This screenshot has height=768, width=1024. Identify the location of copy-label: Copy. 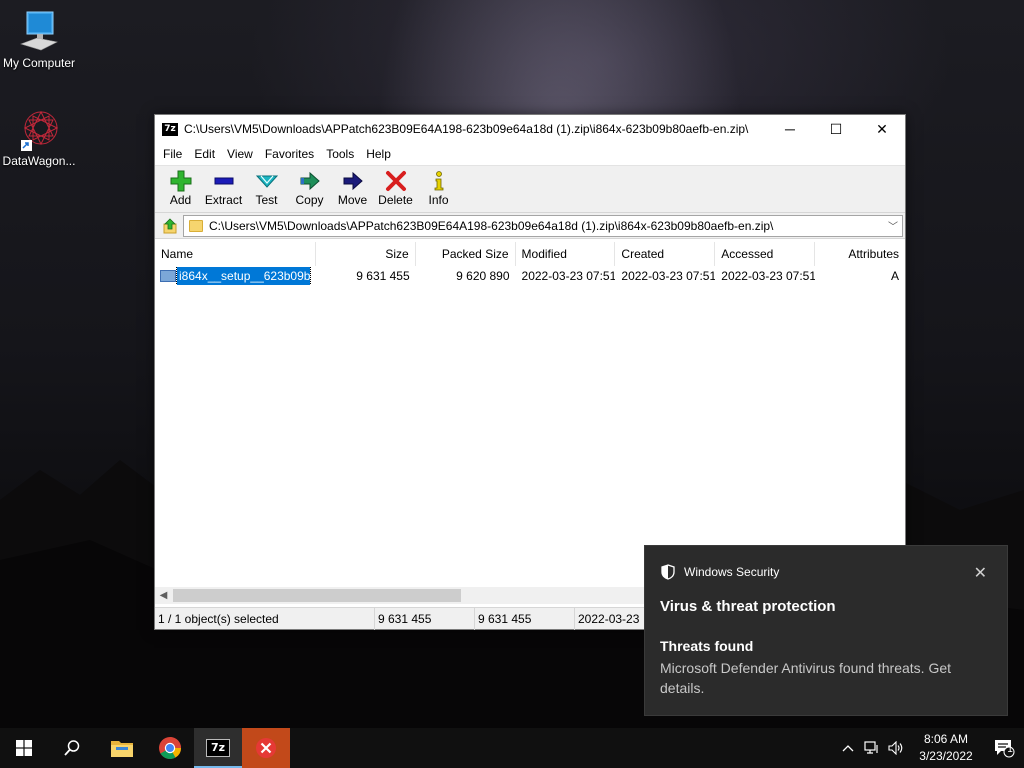
(309, 200).